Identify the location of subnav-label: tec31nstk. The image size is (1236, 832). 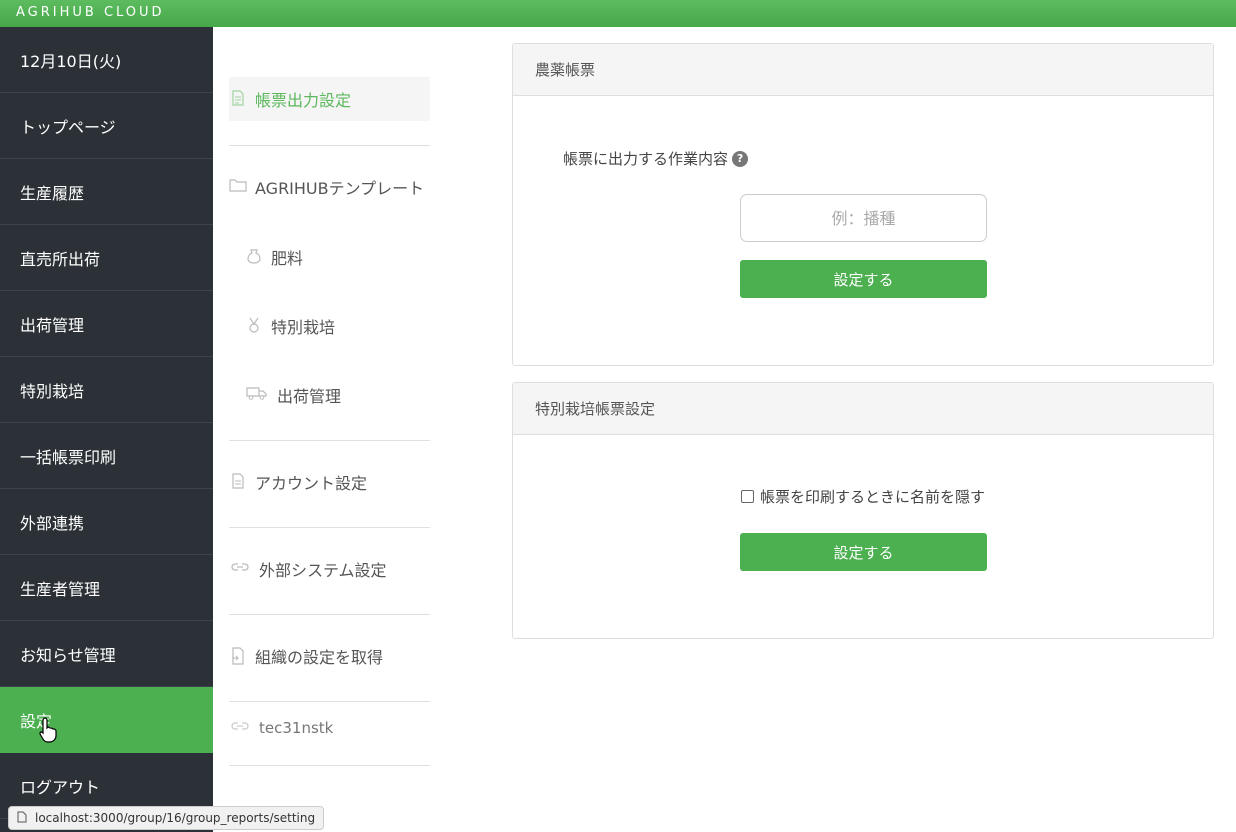
(296, 728).